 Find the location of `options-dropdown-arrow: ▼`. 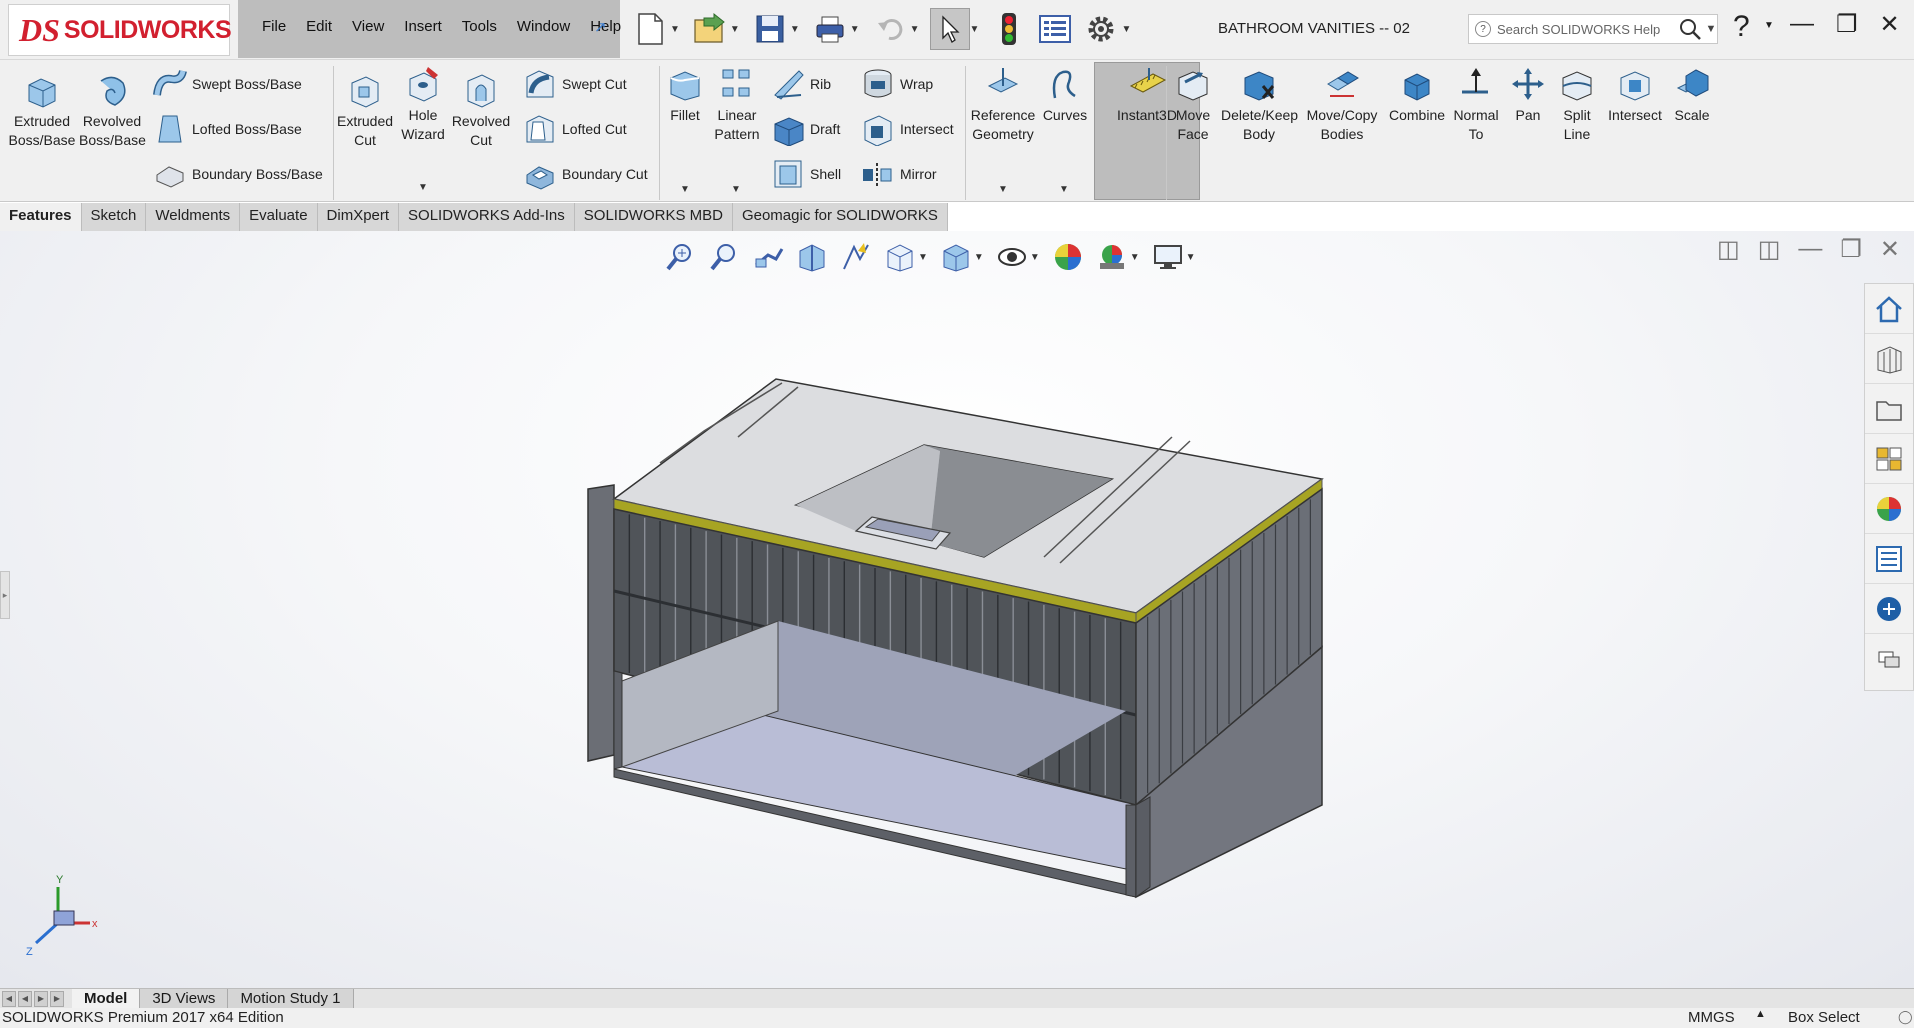

options-dropdown-arrow: ▼ is located at coordinates (1126, 29).